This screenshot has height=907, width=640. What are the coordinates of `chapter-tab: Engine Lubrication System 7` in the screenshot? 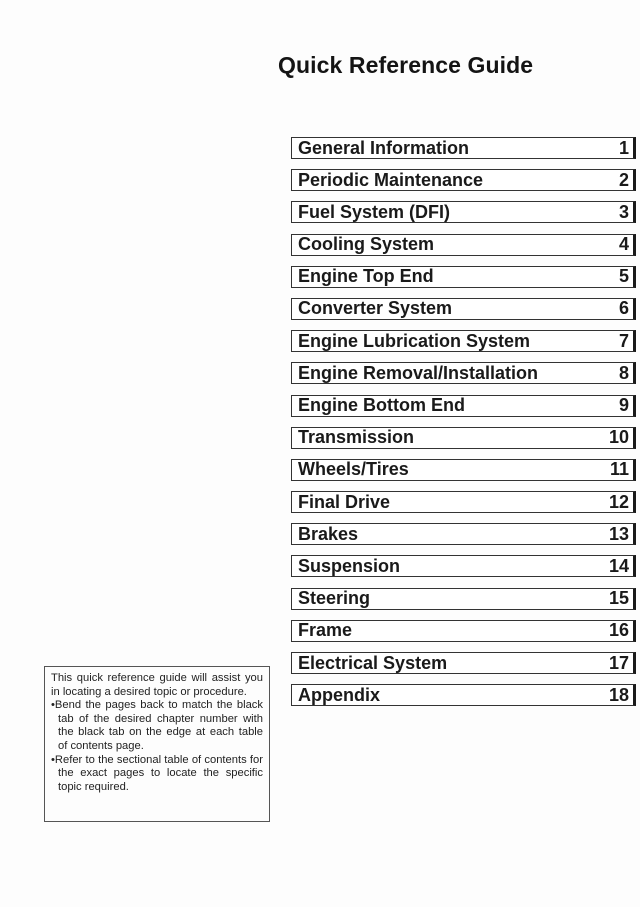 It's located at (463, 341).